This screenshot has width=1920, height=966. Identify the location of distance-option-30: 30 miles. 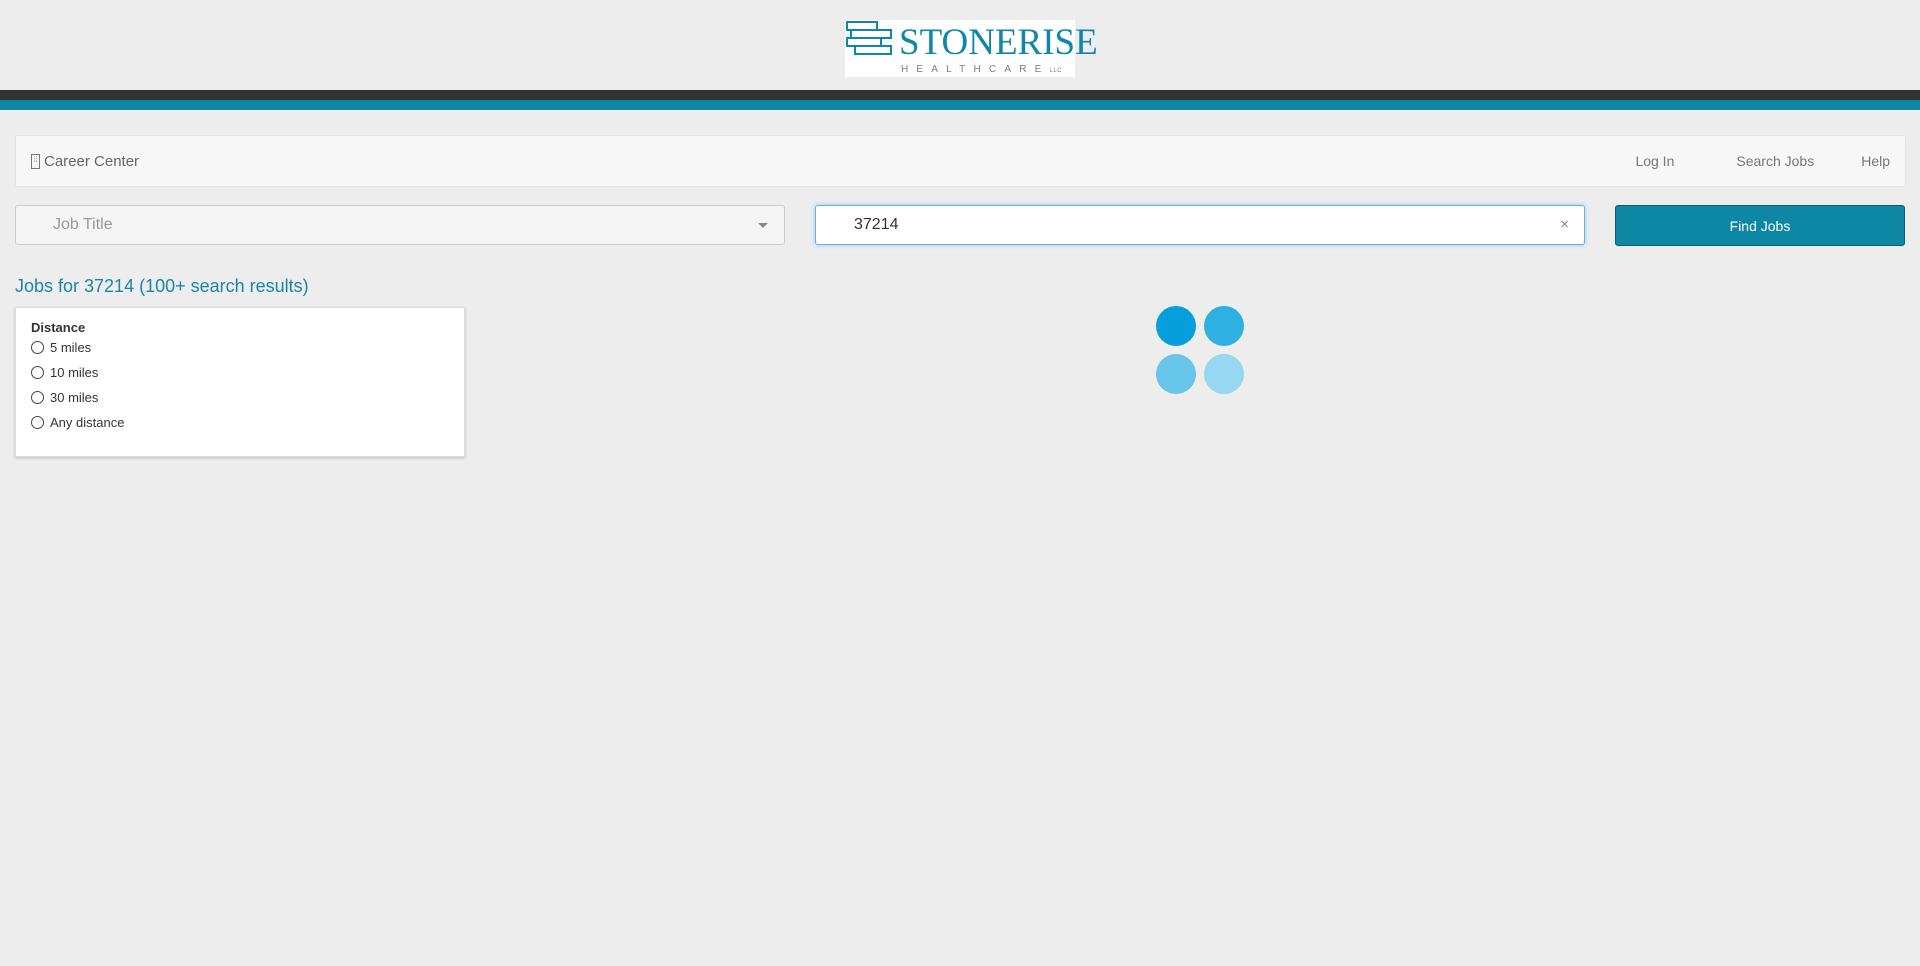
(64, 397).